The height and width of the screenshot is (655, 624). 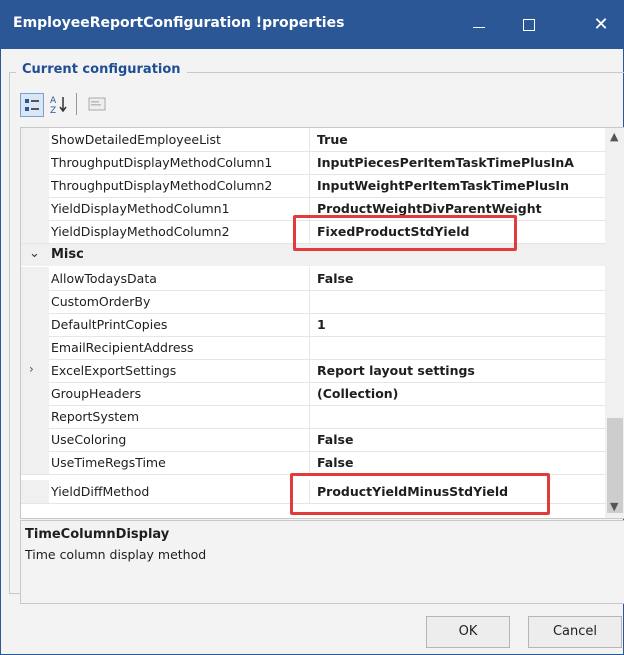 What do you see at coordinates (162, 185) in the screenshot?
I see `property-name: ThroughputDisplayMethodColumn2` at bounding box center [162, 185].